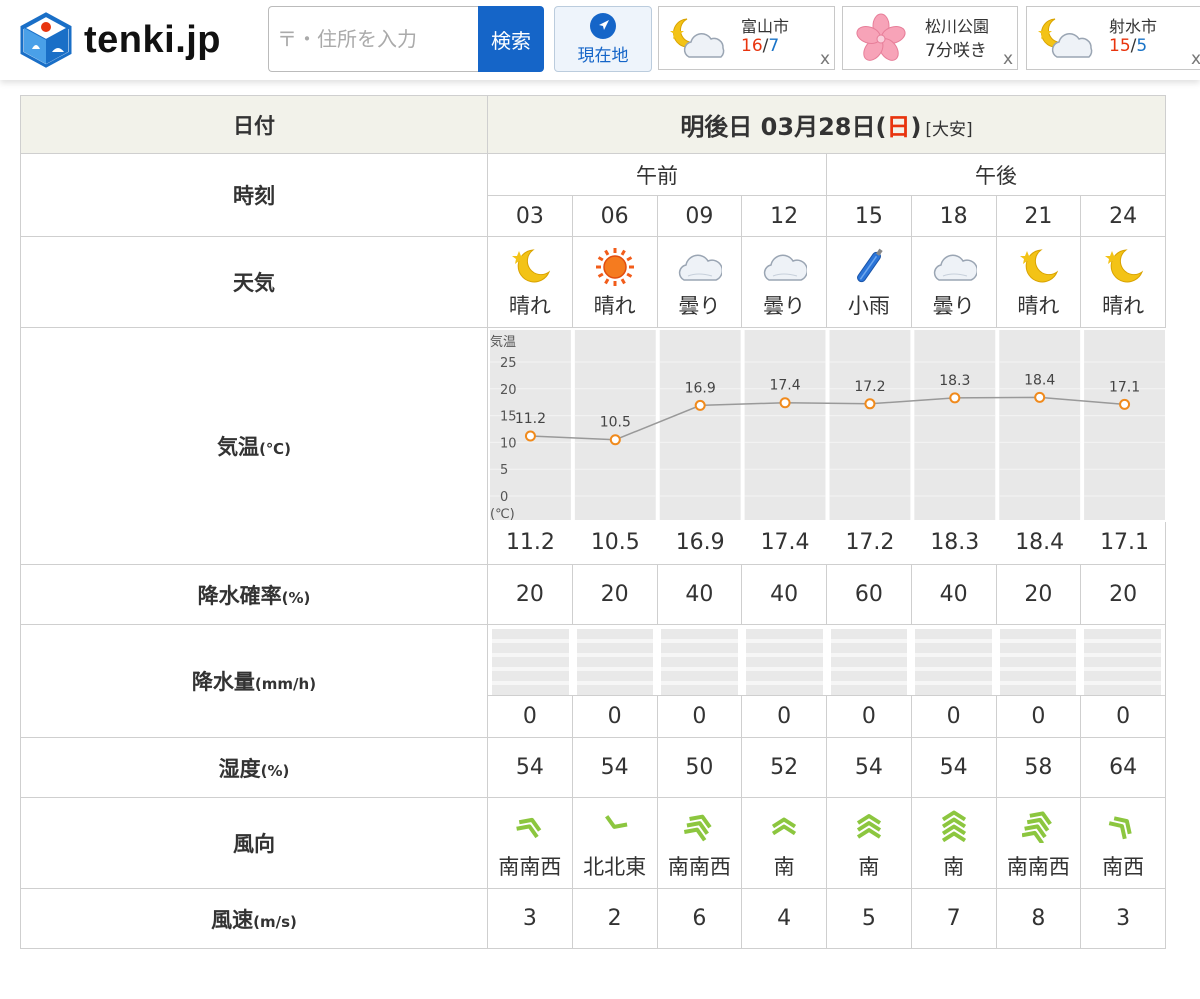 This screenshot has width=1200, height=999. What do you see at coordinates (615, 423) in the screenshot?
I see `temperature-data-label: 10.5` at bounding box center [615, 423].